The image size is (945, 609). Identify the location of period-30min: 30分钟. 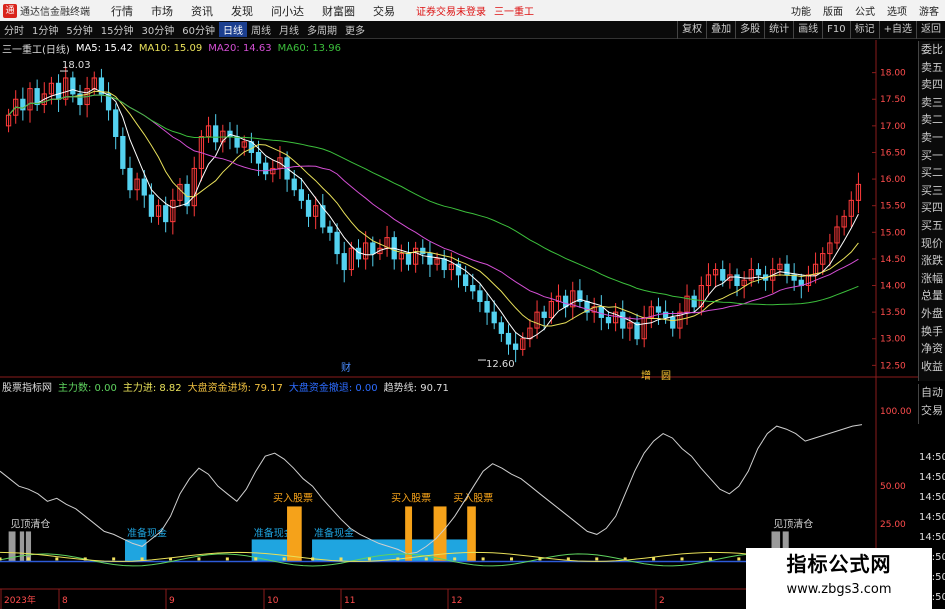
(157, 29).